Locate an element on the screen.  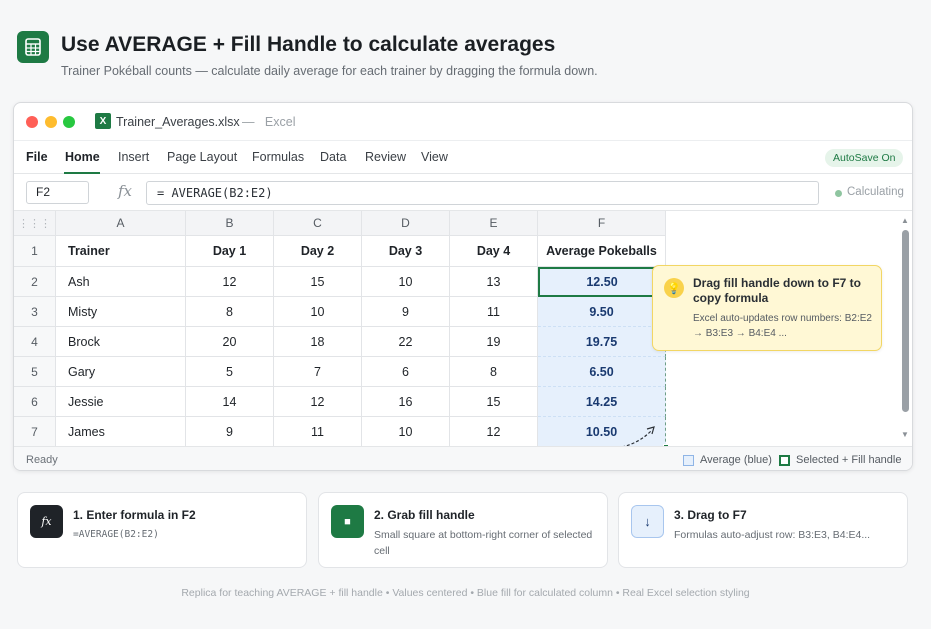
header-cell: Day 2 is located at coordinates (318, 251).